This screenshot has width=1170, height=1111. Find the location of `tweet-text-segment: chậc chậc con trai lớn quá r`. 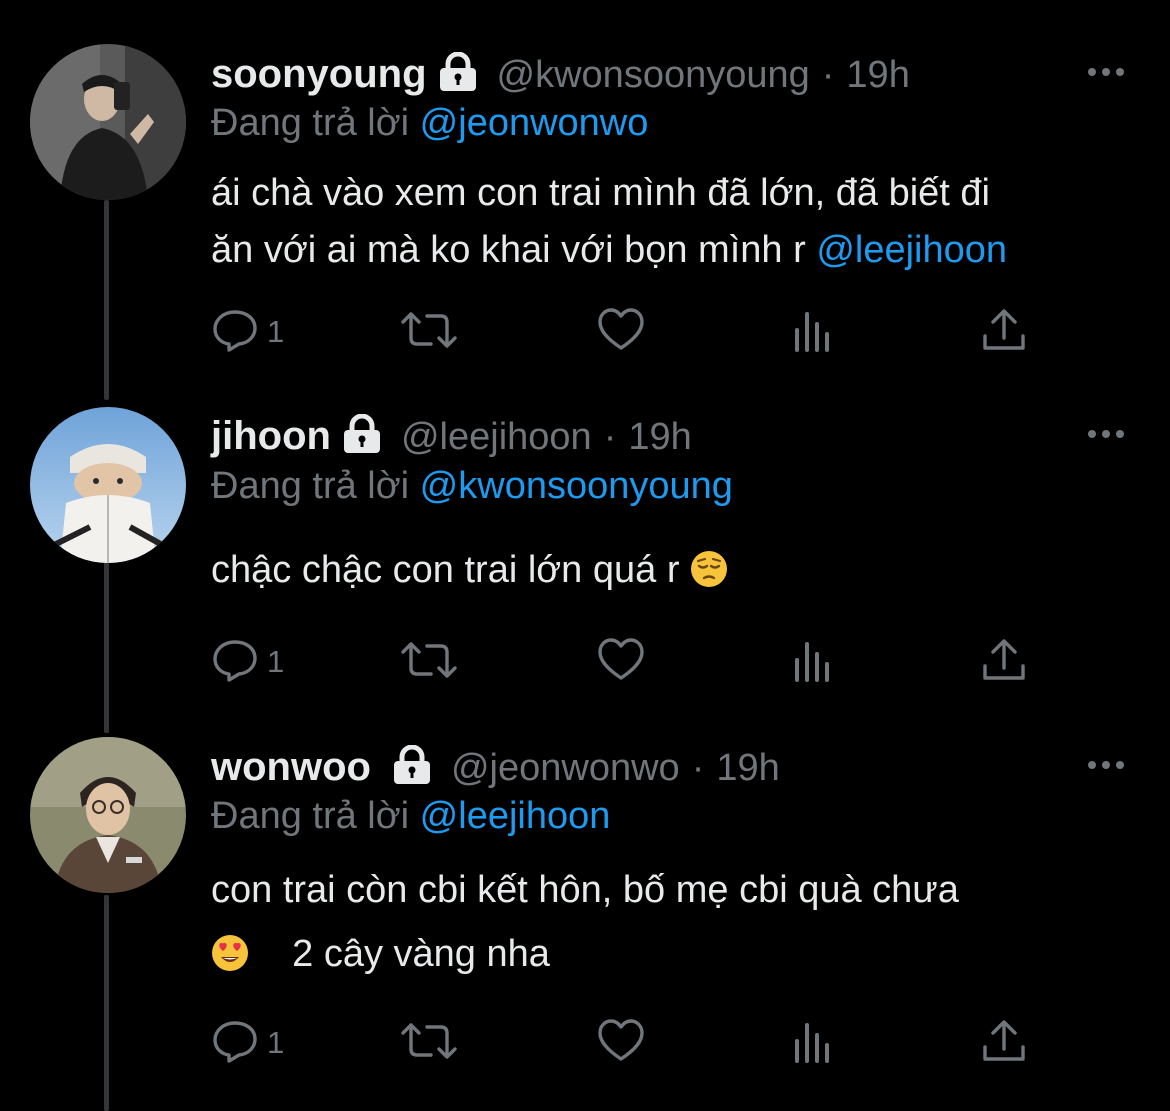

tweet-text-segment: chậc chậc con trai lớn quá r is located at coordinates (445, 570).